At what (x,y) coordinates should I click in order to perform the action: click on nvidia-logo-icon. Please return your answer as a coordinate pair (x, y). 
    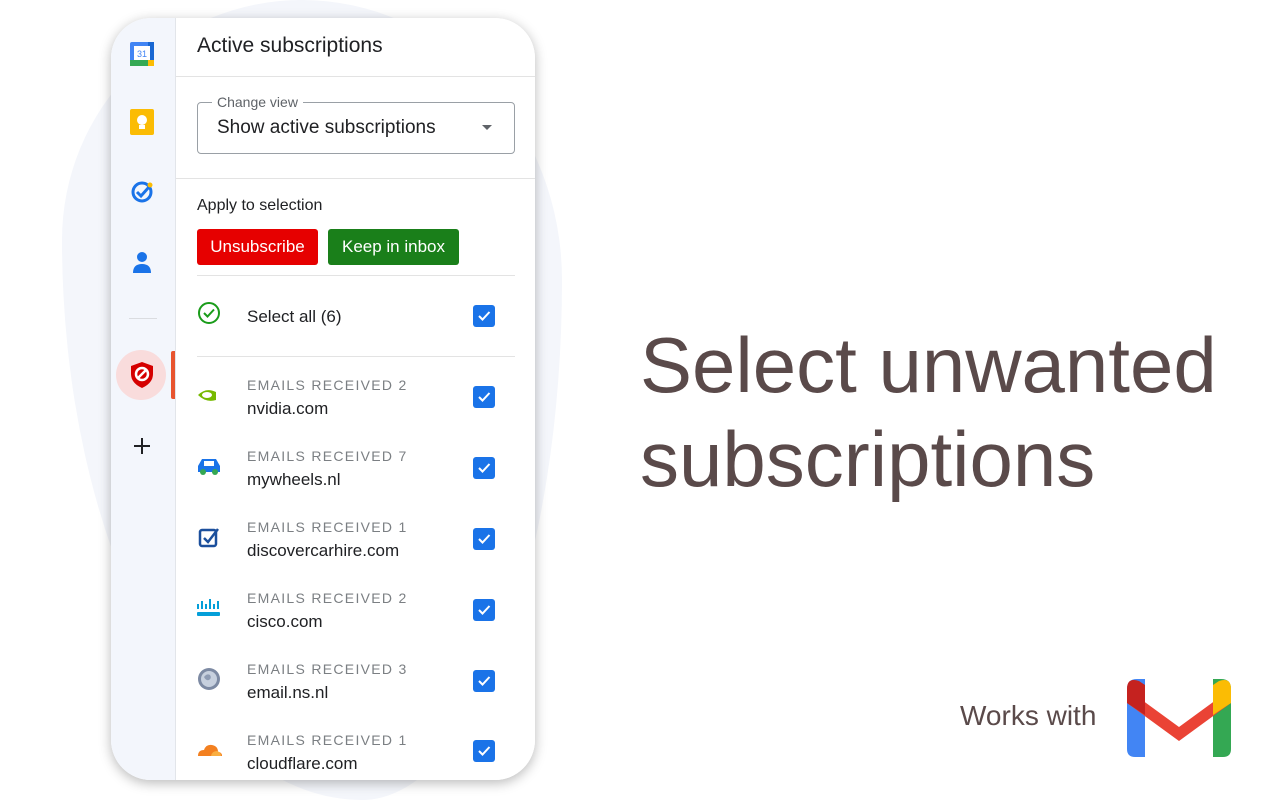
    Looking at the image, I should click on (209, 395).